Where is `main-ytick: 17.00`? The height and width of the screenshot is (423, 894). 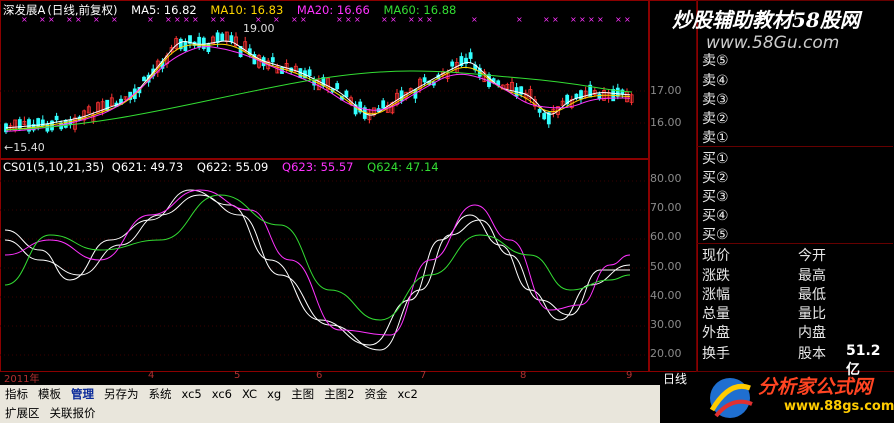 main-ytick: 17.00 is located at coordinates (666, 90).